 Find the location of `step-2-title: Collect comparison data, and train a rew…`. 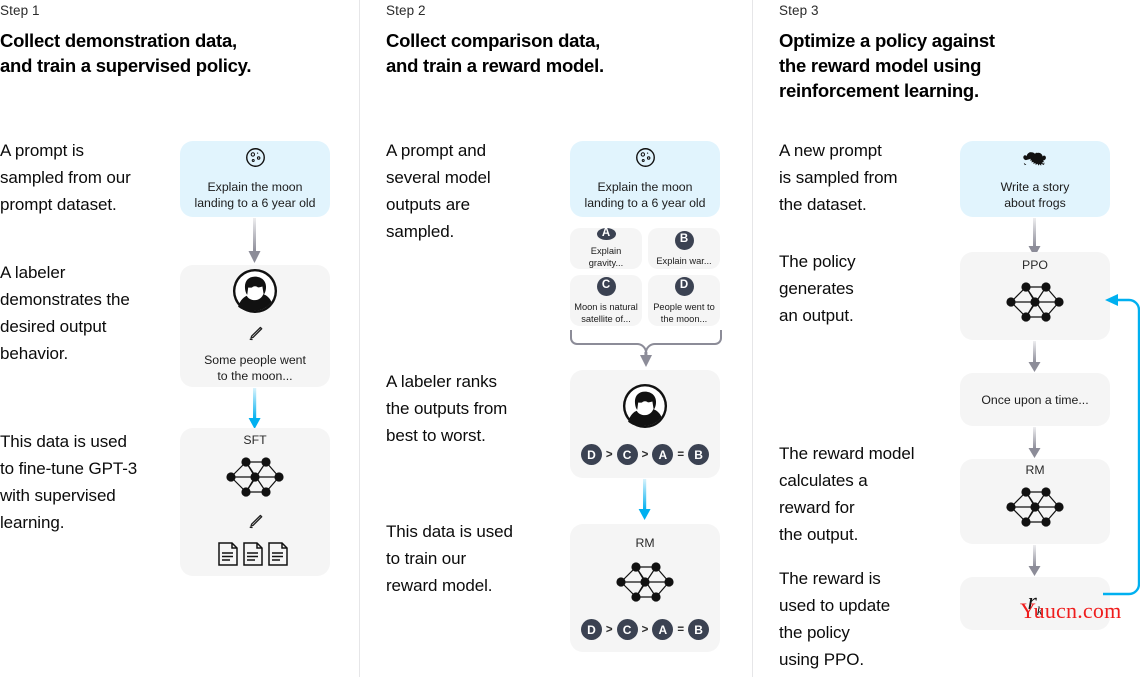

step-2-title: Collect comparison data, and train a rew… is located at coordinates (495, 53).